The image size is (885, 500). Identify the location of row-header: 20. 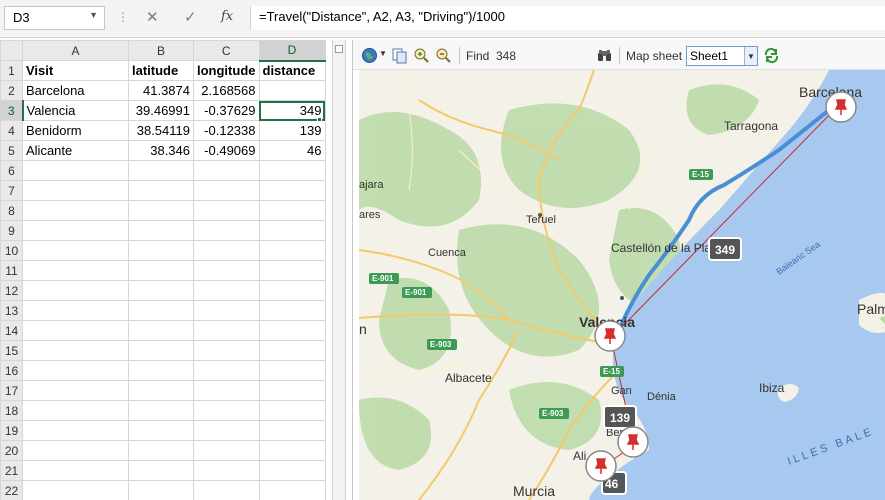
(11, 450).